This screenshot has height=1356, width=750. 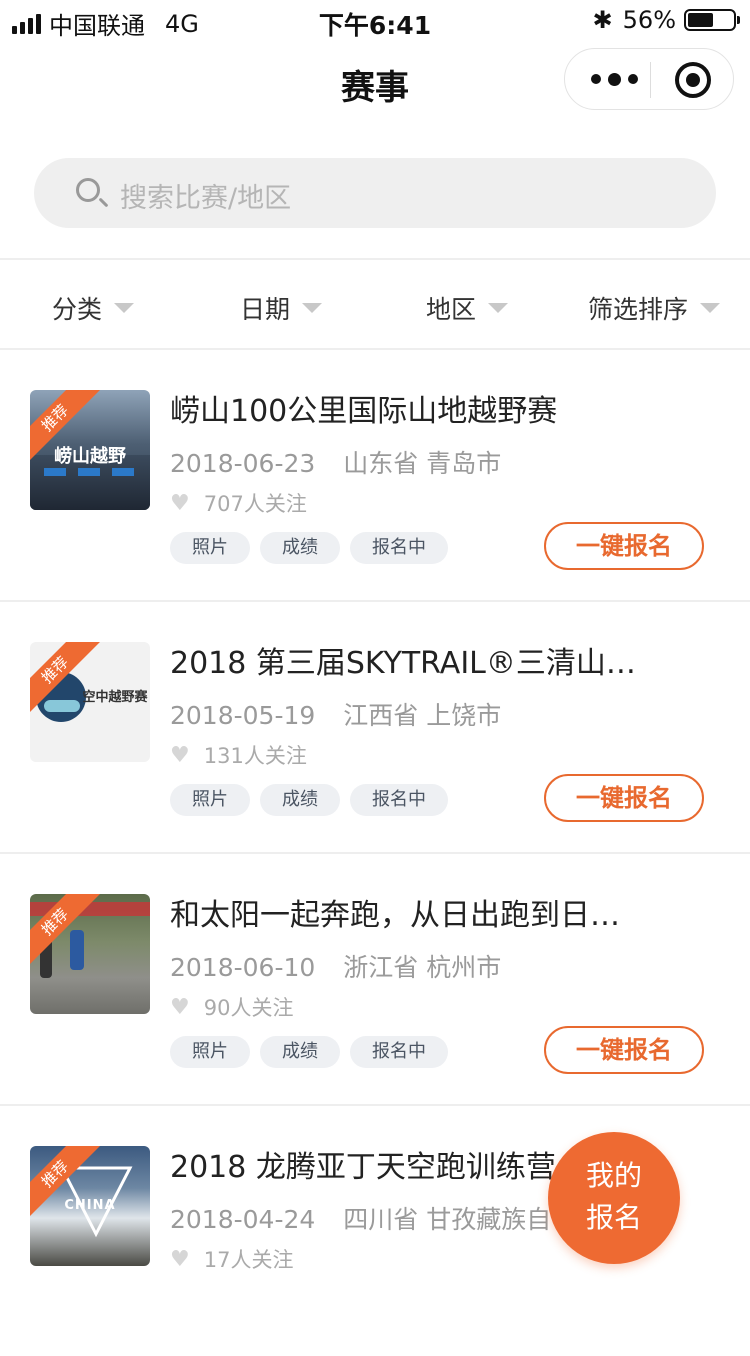 I want to click on status-right: ✱ 56%, so click(x=666, y=20).